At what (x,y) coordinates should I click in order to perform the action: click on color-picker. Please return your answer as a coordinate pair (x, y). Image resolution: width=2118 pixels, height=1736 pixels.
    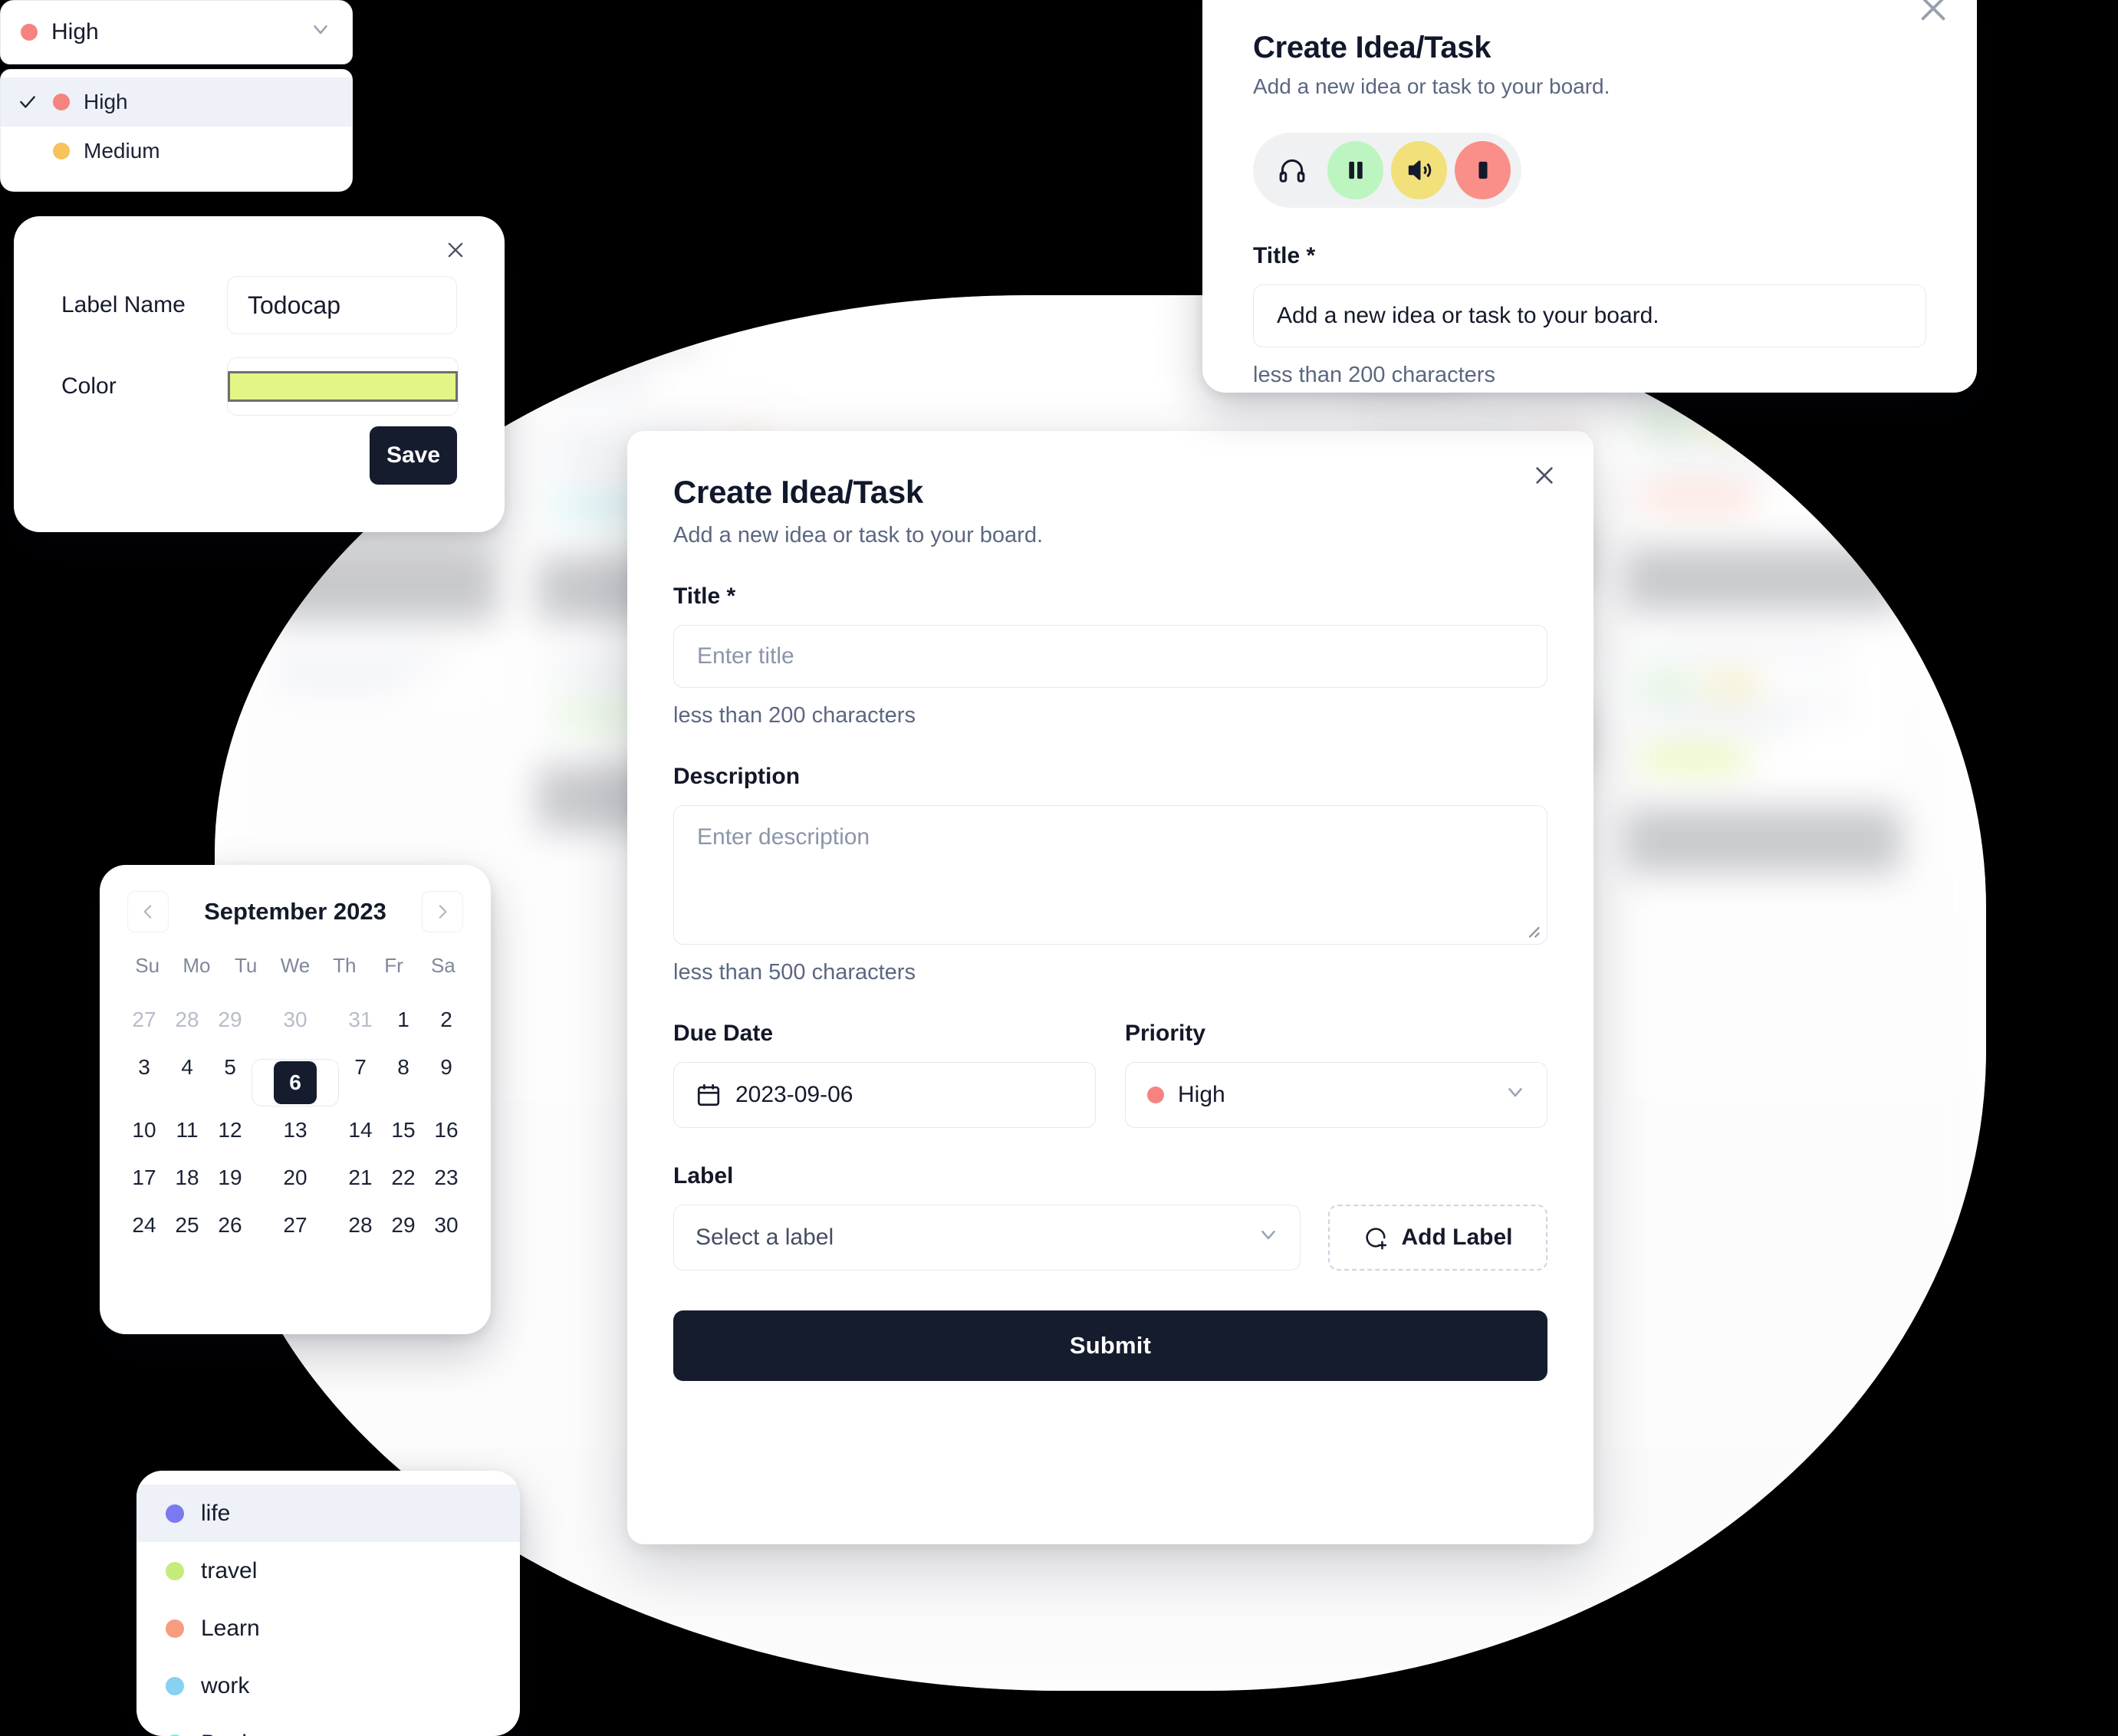
    Looking at the image, I should click on (343, 386).